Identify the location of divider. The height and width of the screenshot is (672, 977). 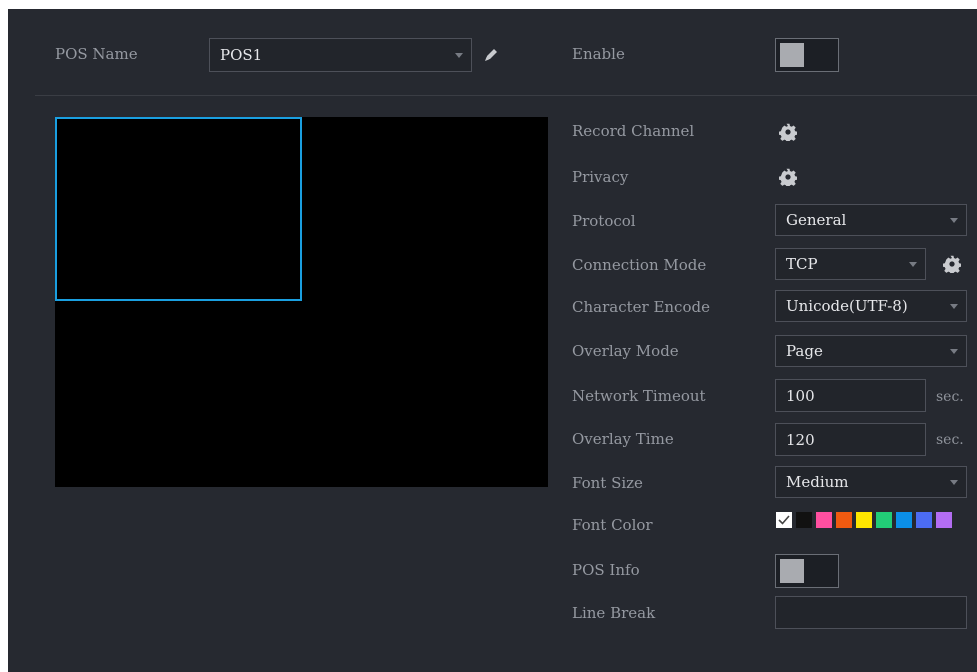
(506, 95).